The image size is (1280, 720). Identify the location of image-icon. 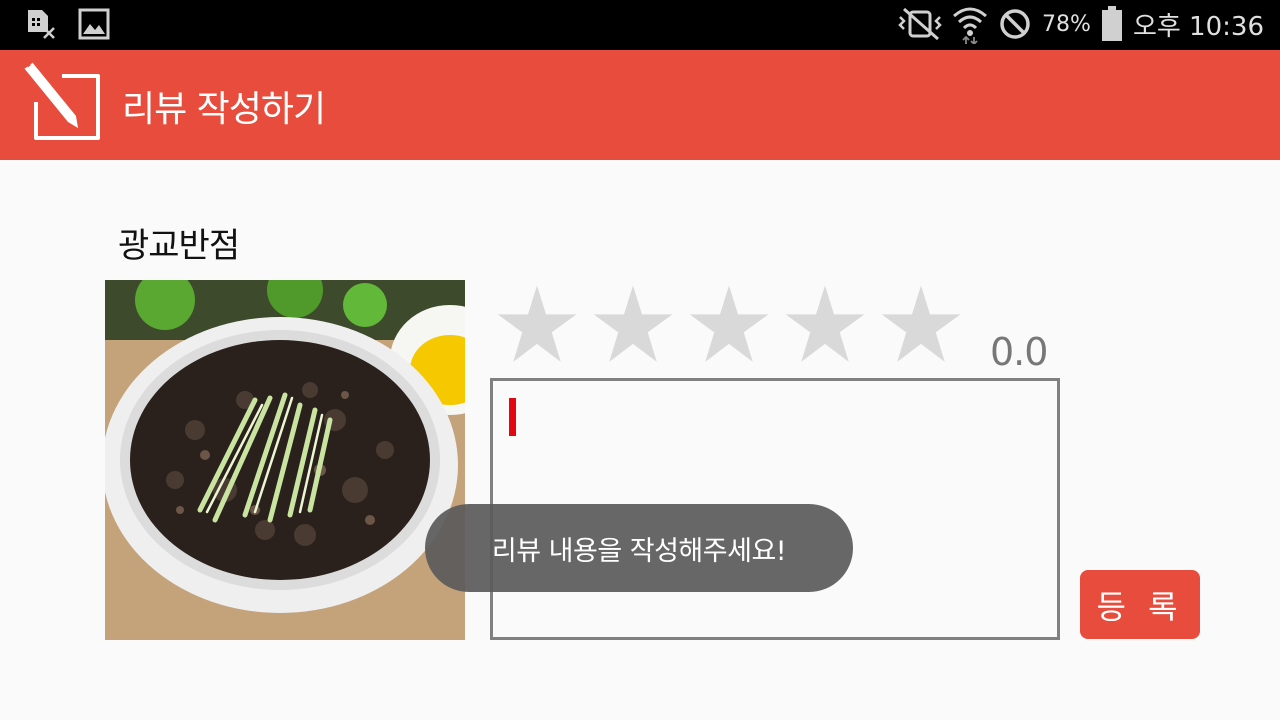
(94, 24).